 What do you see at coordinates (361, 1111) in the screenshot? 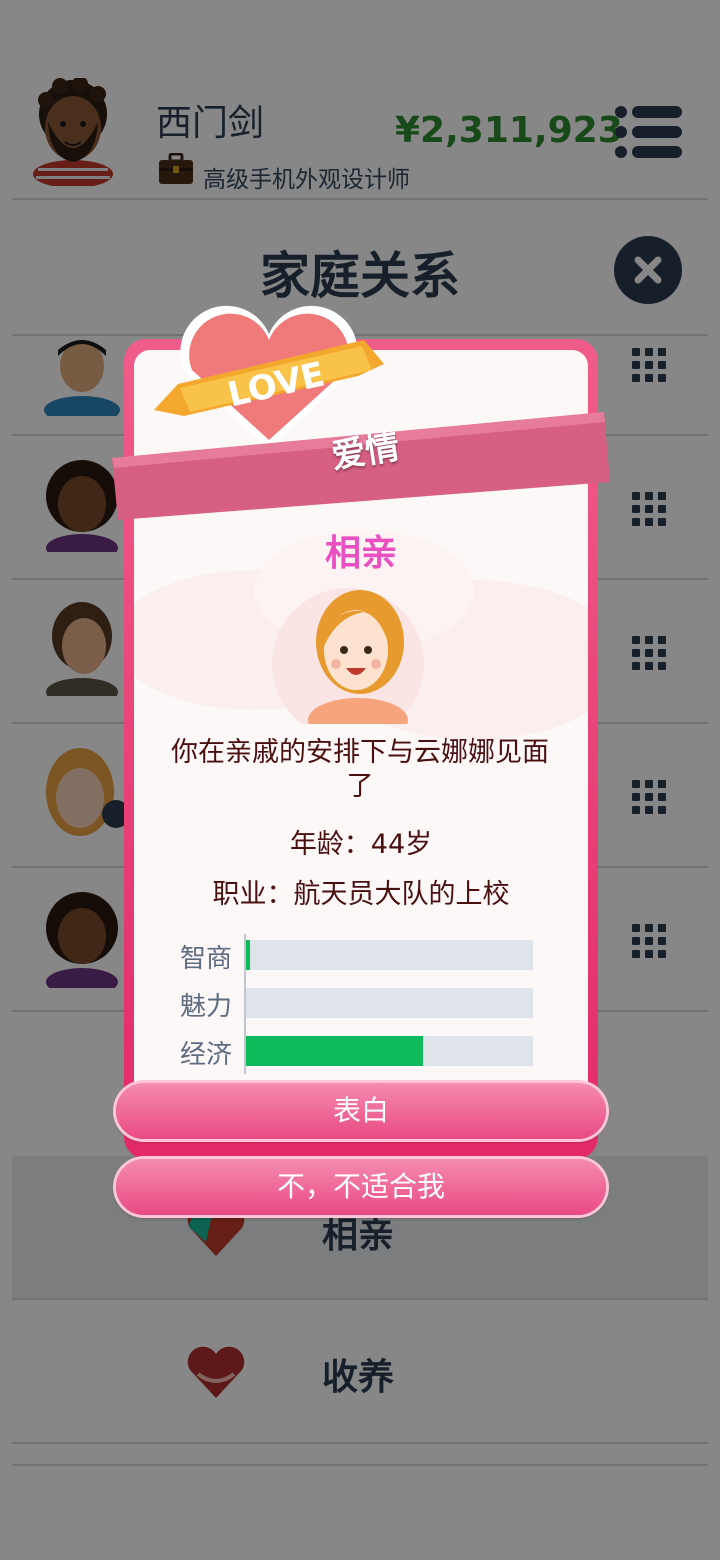
I see `confess-button: 表白` at bounding box center [361, 1111].